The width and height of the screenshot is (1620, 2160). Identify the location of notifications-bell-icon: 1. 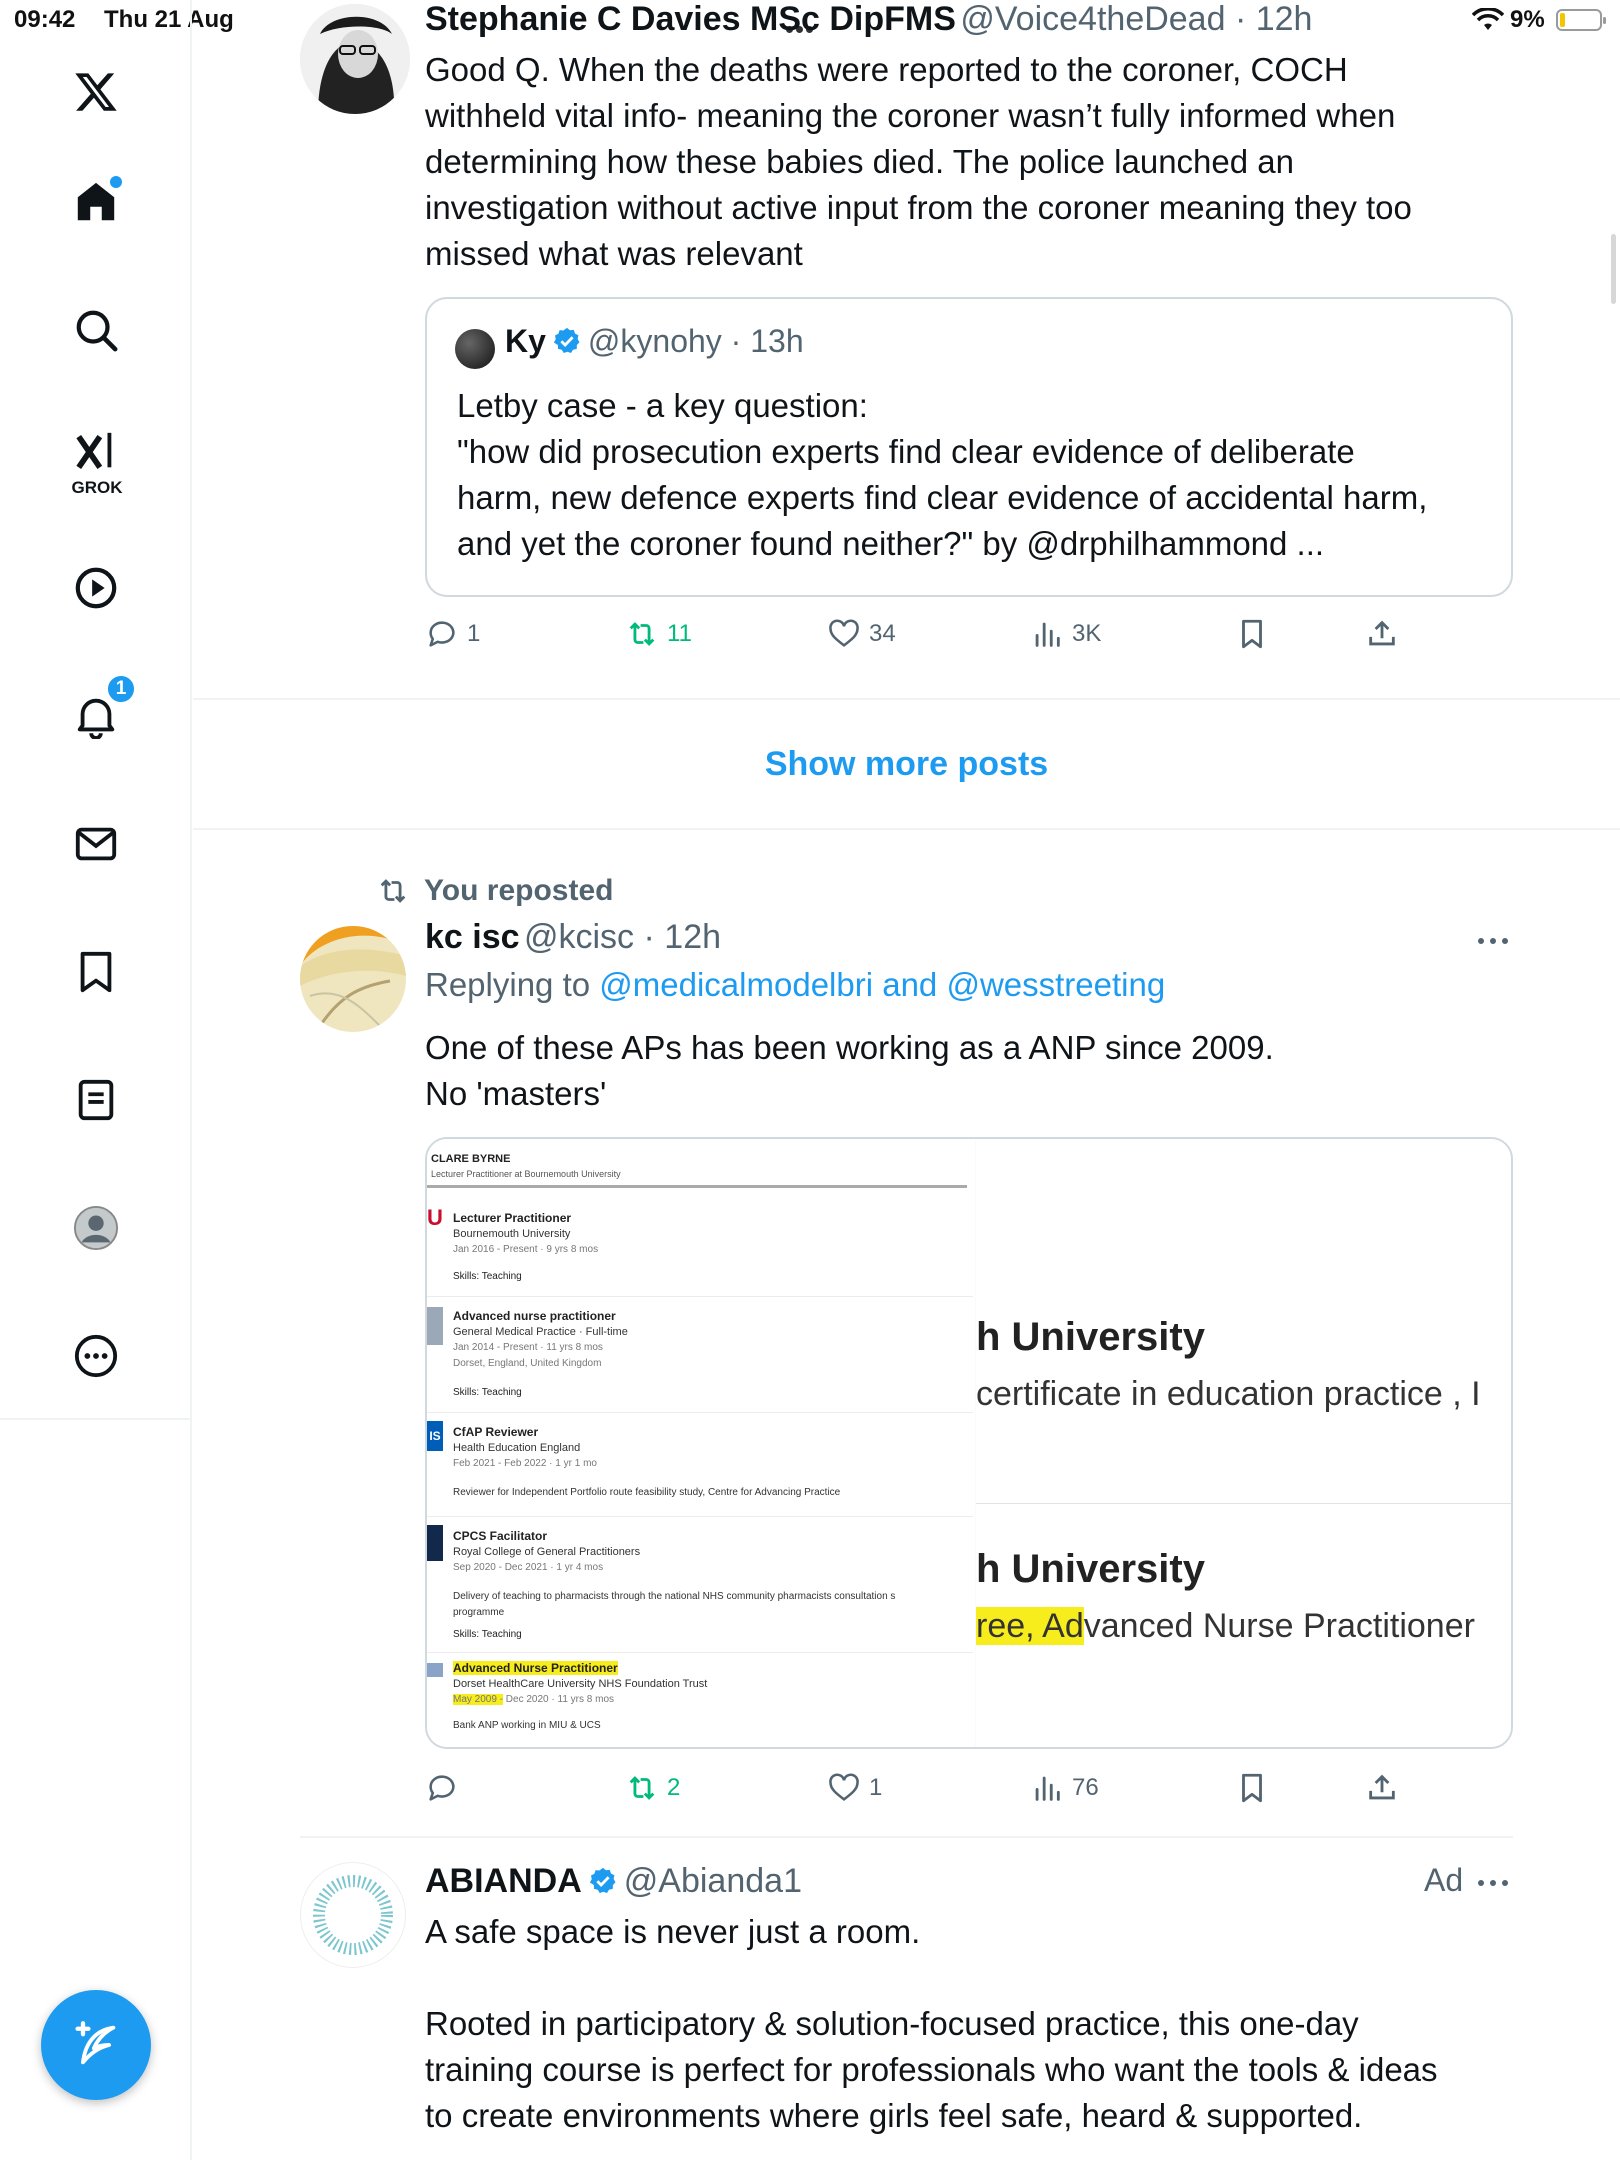
(101, 710).